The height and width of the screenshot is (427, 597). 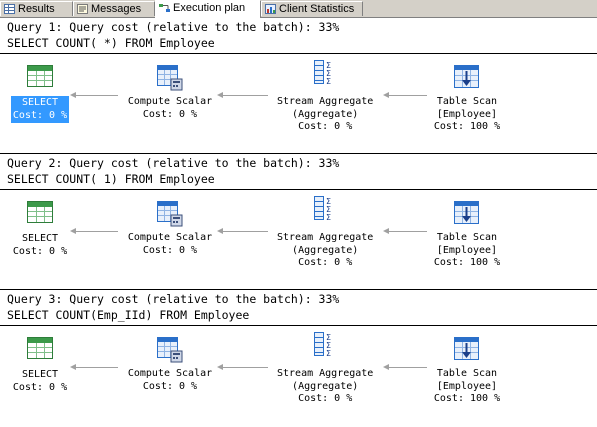 I want to click on tab-client-statistics: Client Statistics, so click(x=312, y=8).